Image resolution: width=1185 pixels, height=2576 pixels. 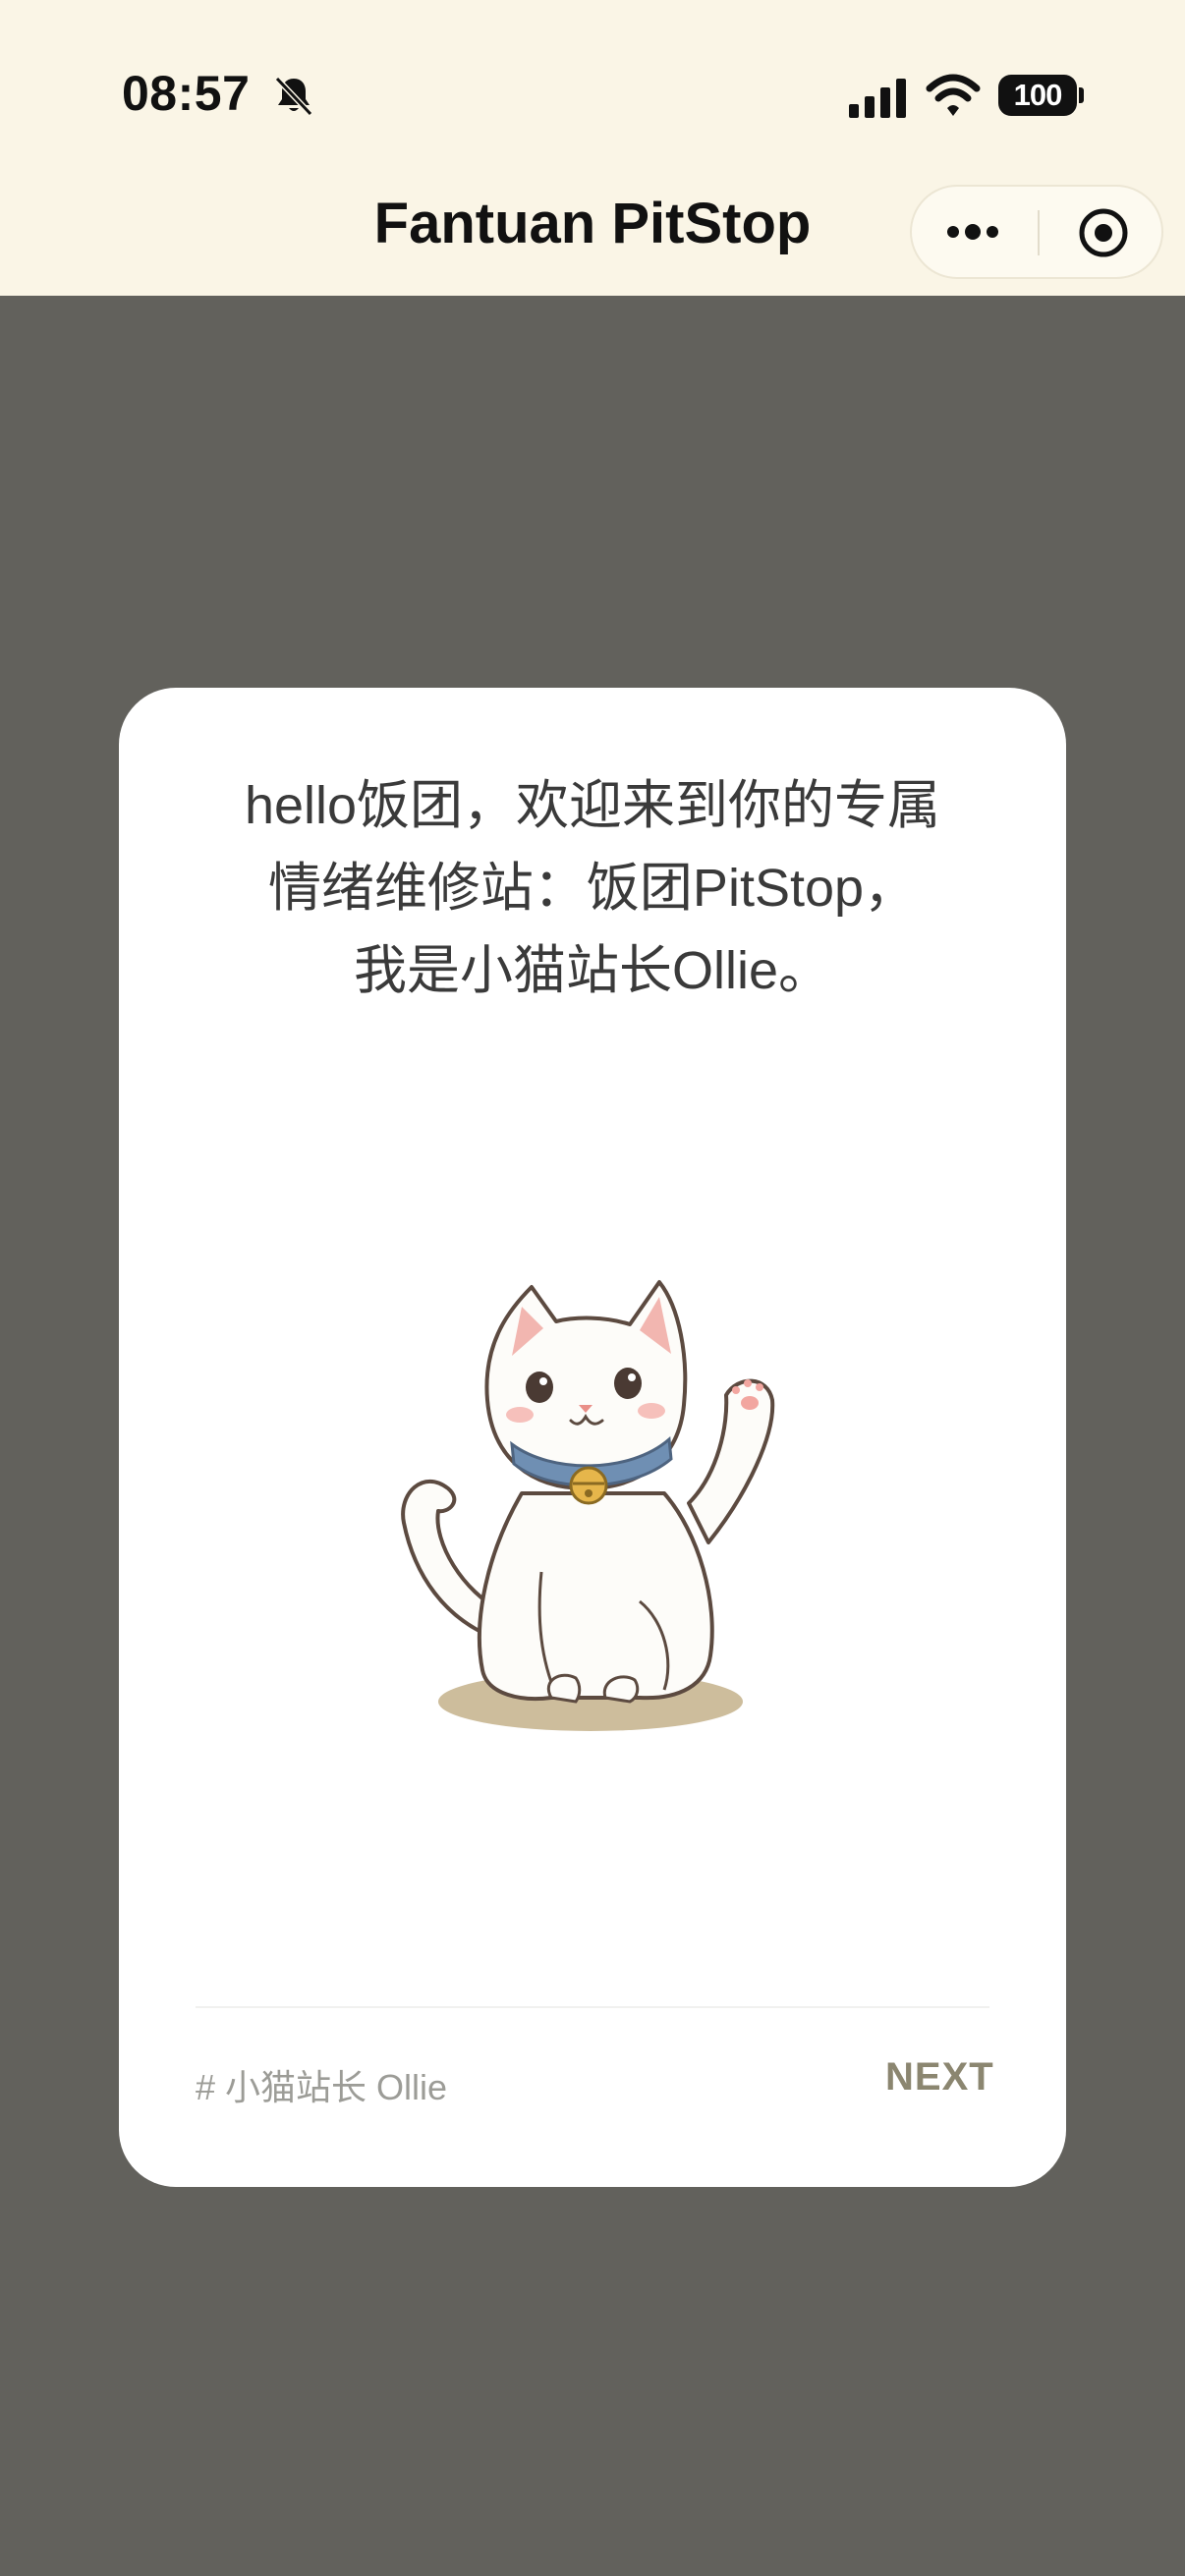 What do you see at coordinates (186, 93) in the screenshot?
I see `status-time: 08:57` at bounding box center [186, 93].